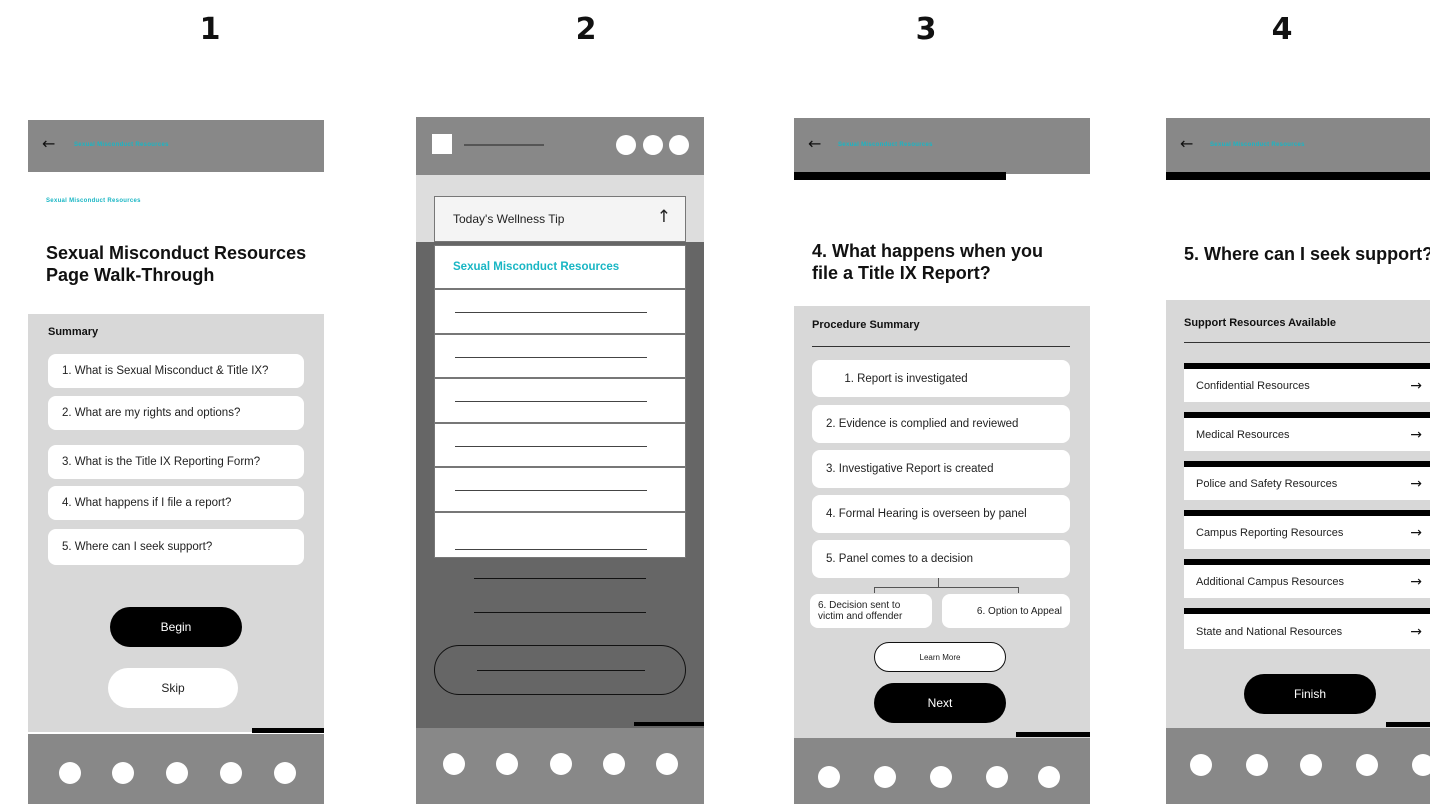 The image size is (1430, 804). What do you see at coordinates (173, 688) in the screenshot?
I see `skip-button: Skip` at bounding box center [173, 688].